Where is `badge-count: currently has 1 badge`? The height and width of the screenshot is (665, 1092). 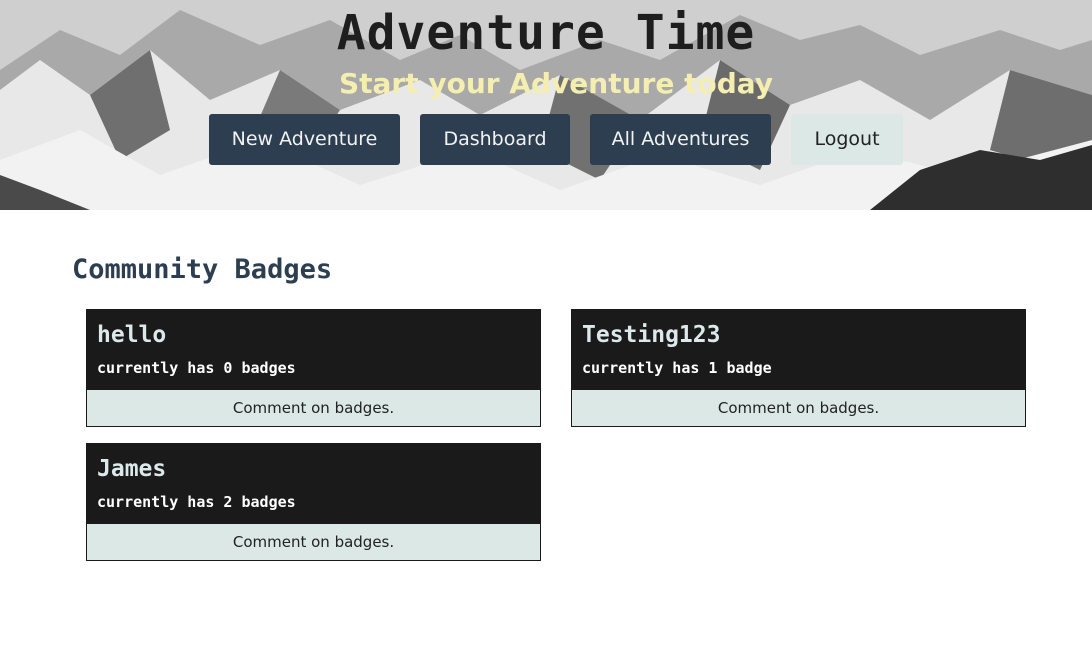 badge-count: currently has 1 badge is located at coordinates (677, 368).